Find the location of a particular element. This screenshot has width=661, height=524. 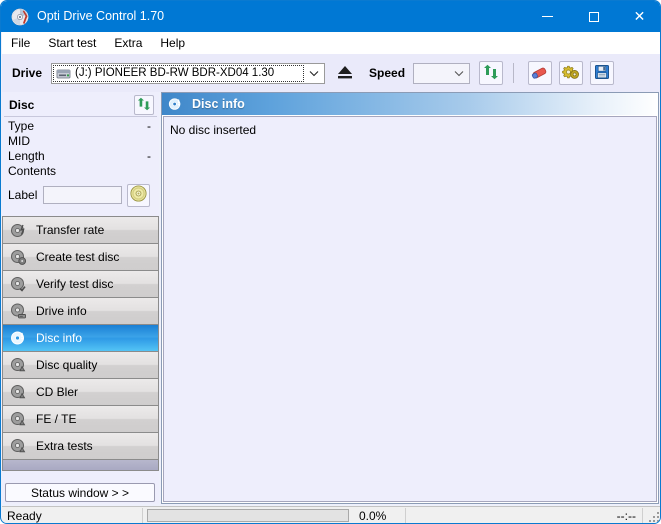

disc-field-name: MID is located at coordinates (19, 141).